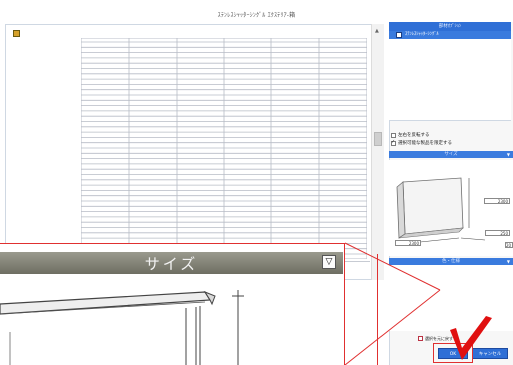  I want to click on spec-label: 選択可能な製品を限定する, so click(425, 143).